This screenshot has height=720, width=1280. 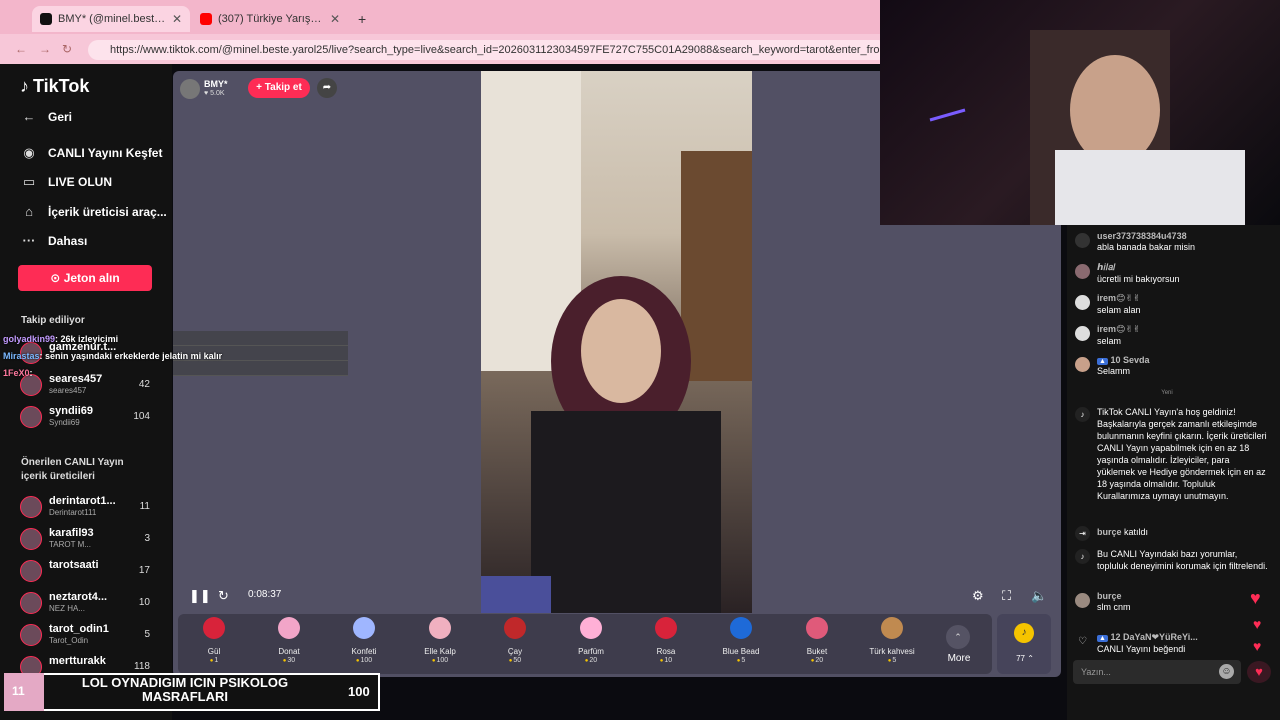 What do you see at coordinates (190, 89) in the screenshot?
I see `host-avatar` at bounding box center [190, 89].